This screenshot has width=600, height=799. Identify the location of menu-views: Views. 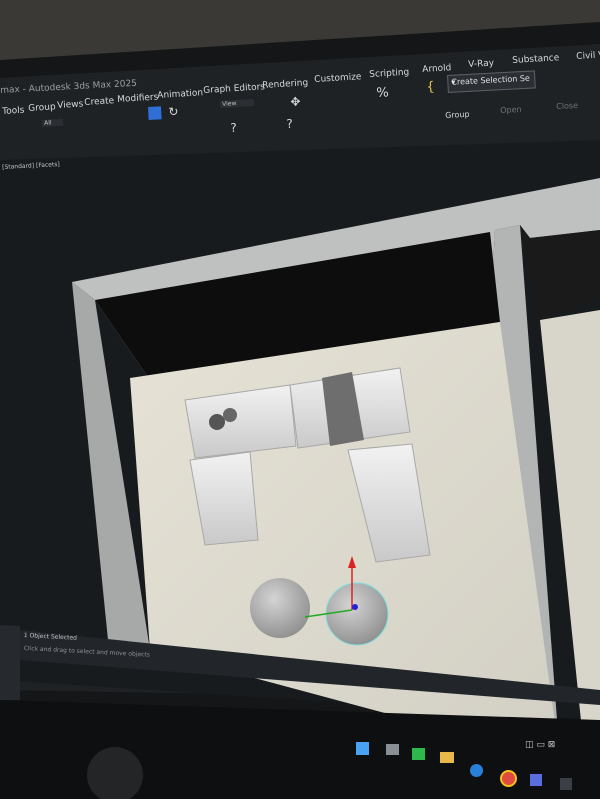
(70, 105).